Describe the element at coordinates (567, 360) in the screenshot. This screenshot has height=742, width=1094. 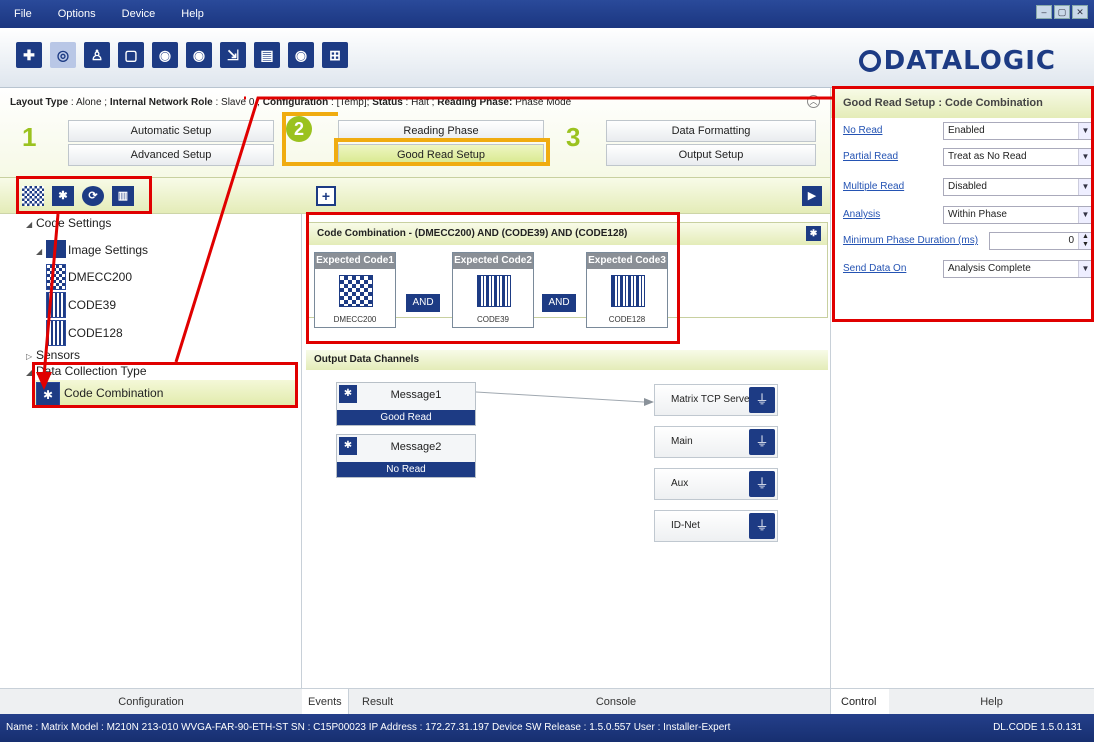
I see `output-data-channels-title: Output Data Channels` at that location.